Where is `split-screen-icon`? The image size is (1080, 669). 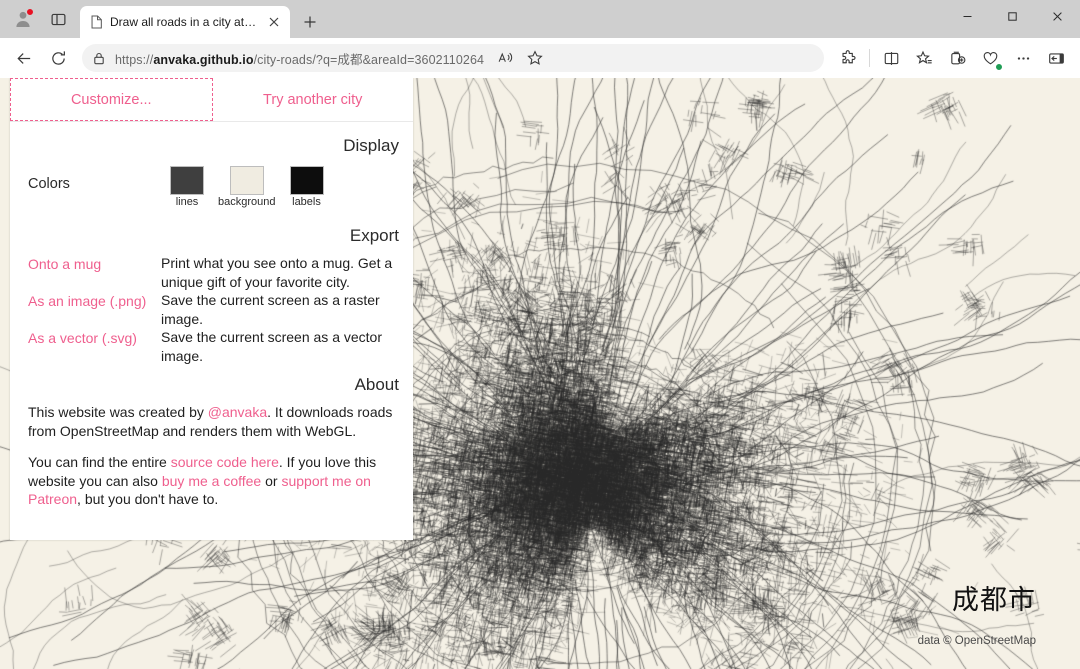 split-screen-icon is located at coordinates (891, 58).